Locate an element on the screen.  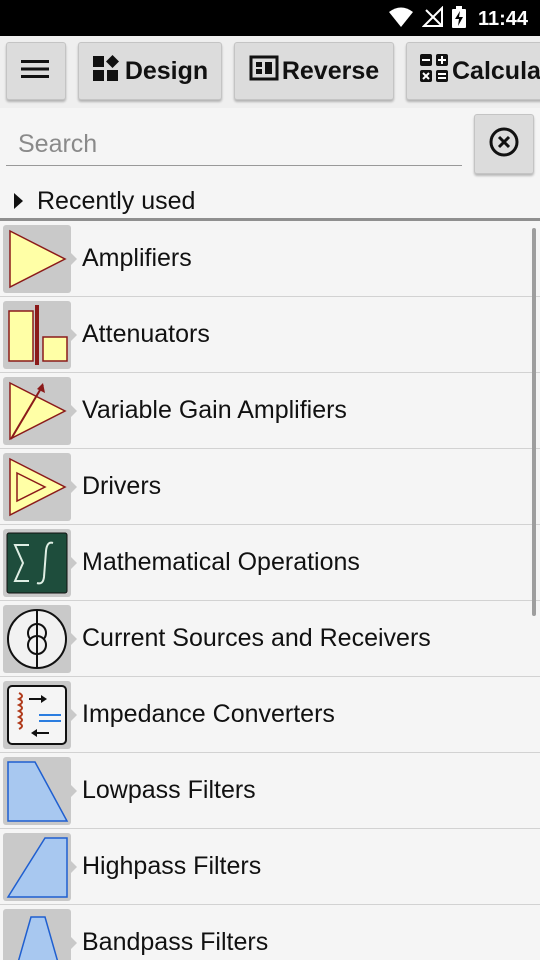
search-row is located at coordinates (270, 146).